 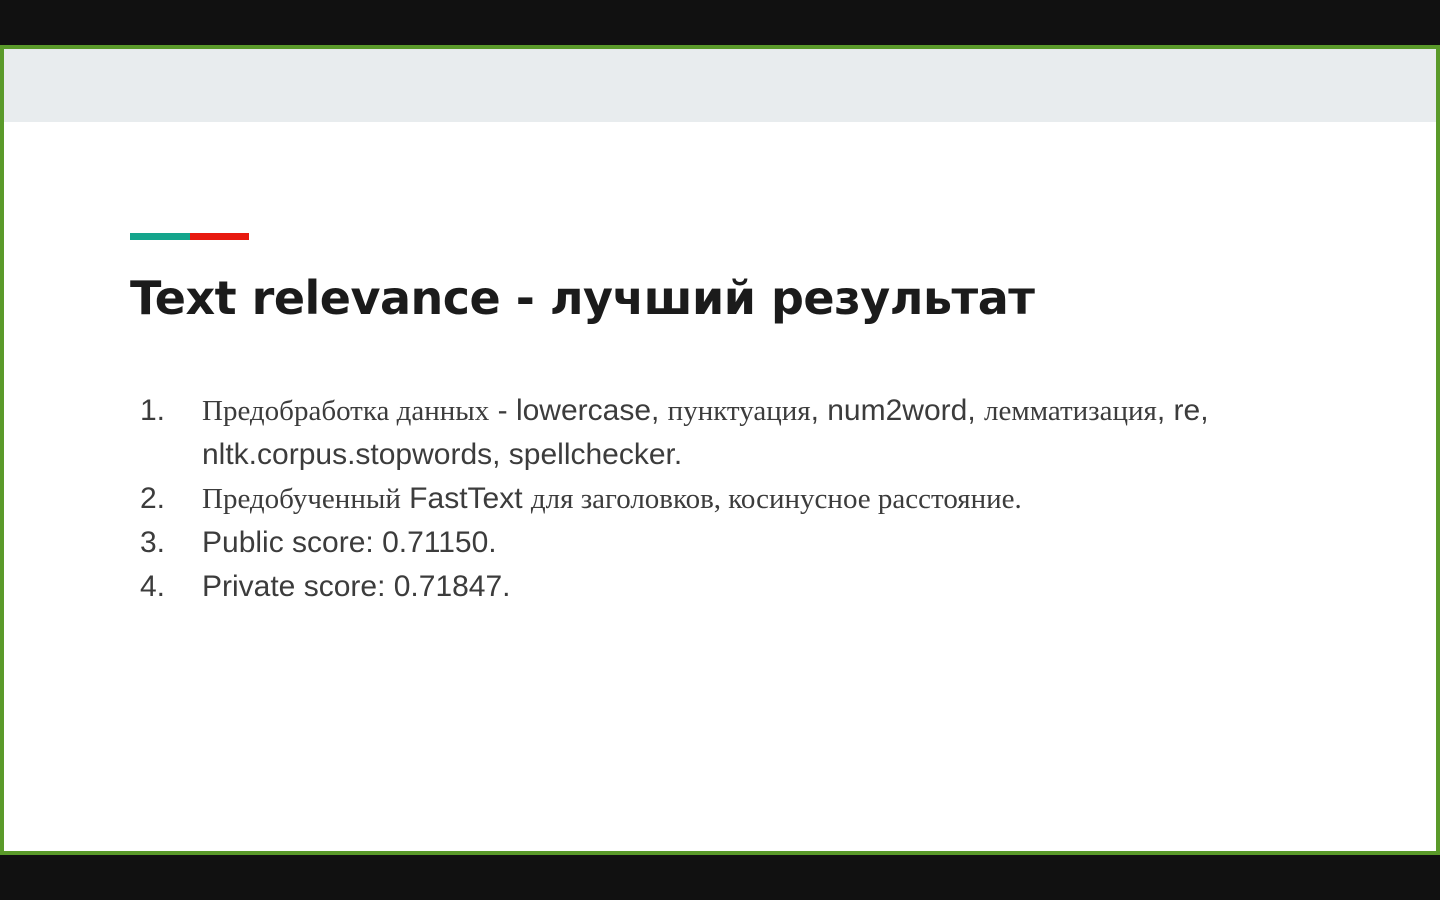 I want to click on list-item-number: 1., so click(x=153, y=410).